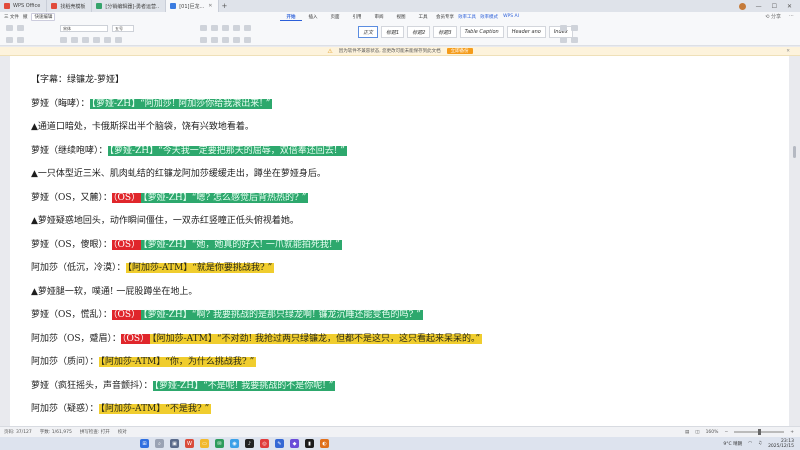 The height and width of the screenshot is (450, 800). I want to click on search-icon: ⌕, so click(159, 443).